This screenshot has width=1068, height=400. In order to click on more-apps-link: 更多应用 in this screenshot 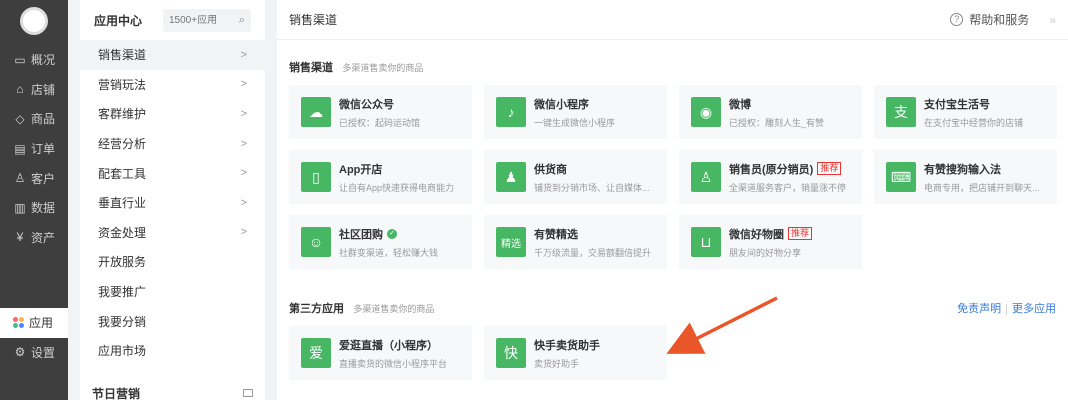, I will do `click(1034, 309)`.